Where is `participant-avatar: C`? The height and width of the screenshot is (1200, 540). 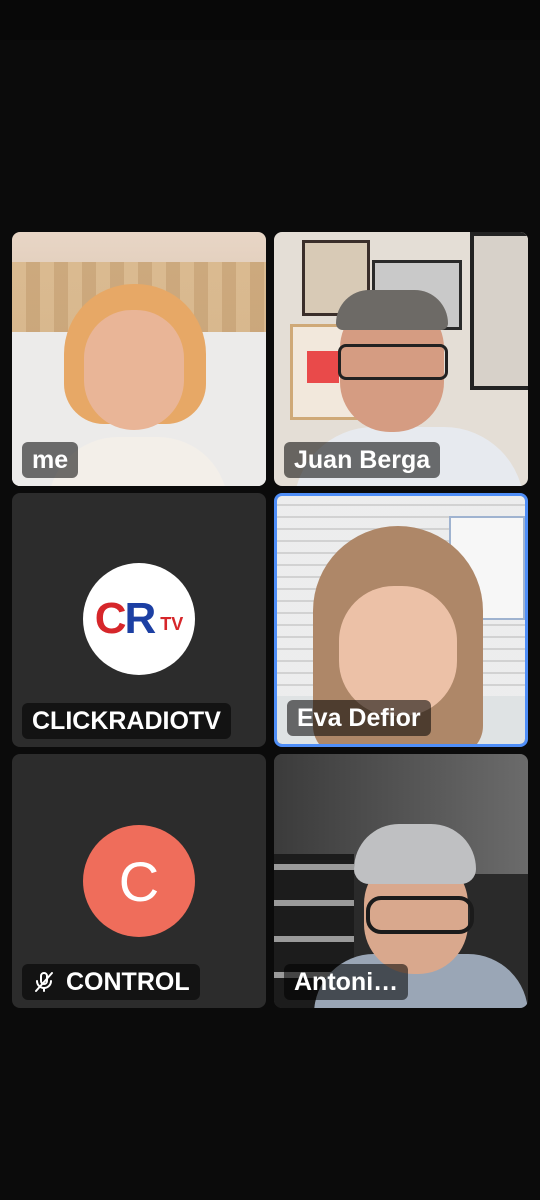 participant-avatar: C is located at coordinates (139, 881).